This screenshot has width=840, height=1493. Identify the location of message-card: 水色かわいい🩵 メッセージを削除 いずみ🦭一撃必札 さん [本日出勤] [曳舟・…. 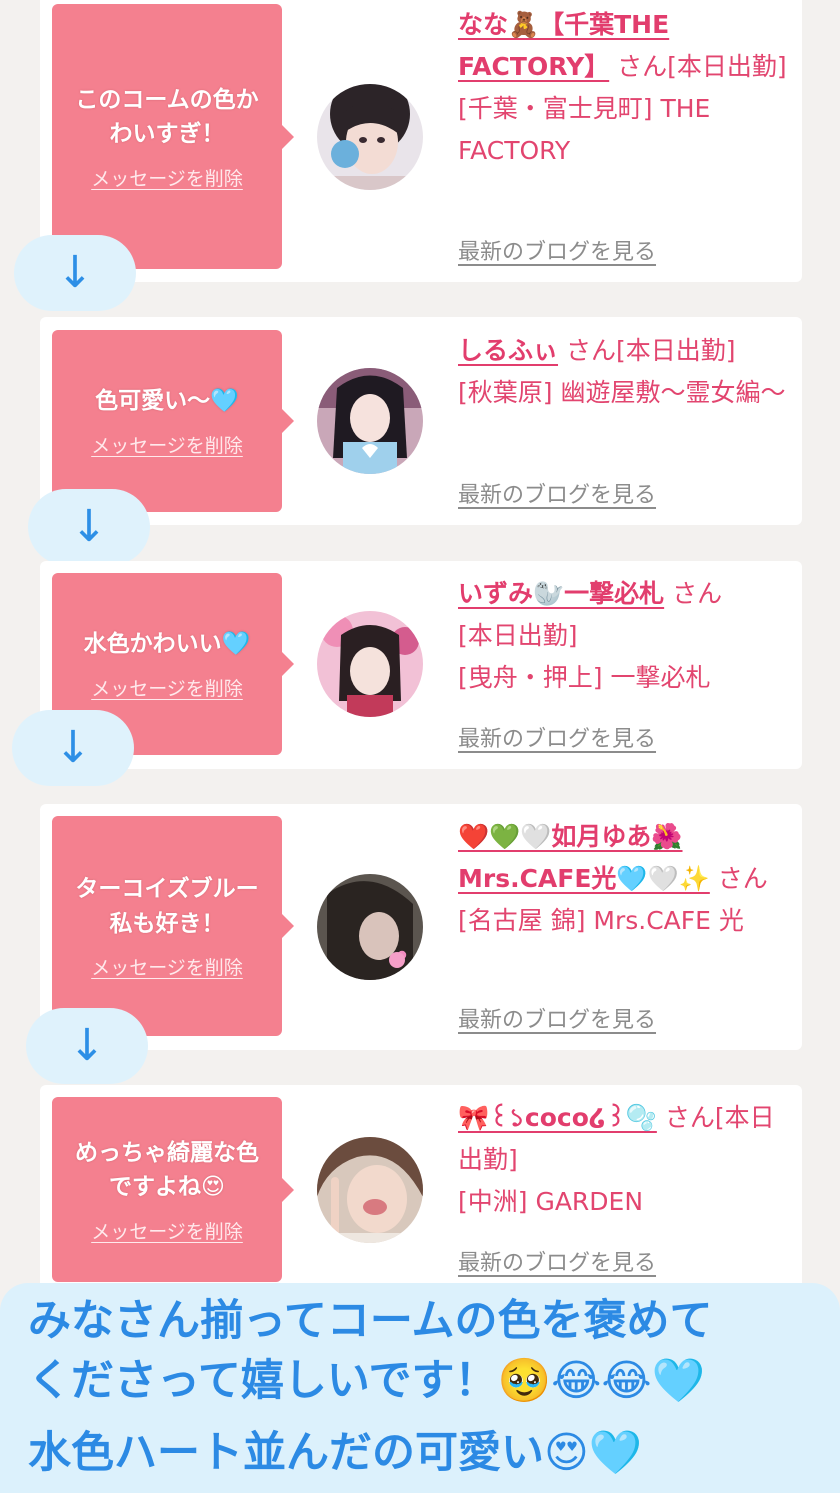
(421, 665).